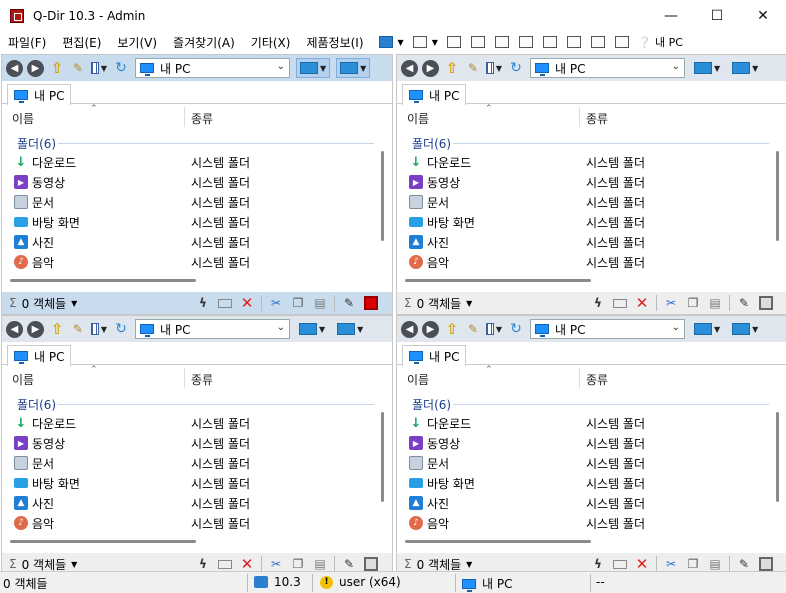 Image resolution: width=786 pixels, height=593 pixels. Describe the element at coordinates (477, 42) in the screenshot. I see `layout-2-icon` at that location.